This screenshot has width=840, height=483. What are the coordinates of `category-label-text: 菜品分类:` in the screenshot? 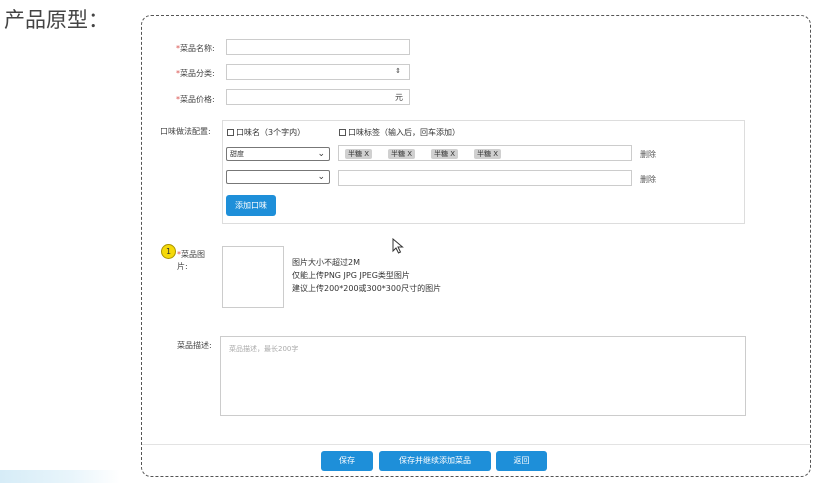 It's located at (197, 73).